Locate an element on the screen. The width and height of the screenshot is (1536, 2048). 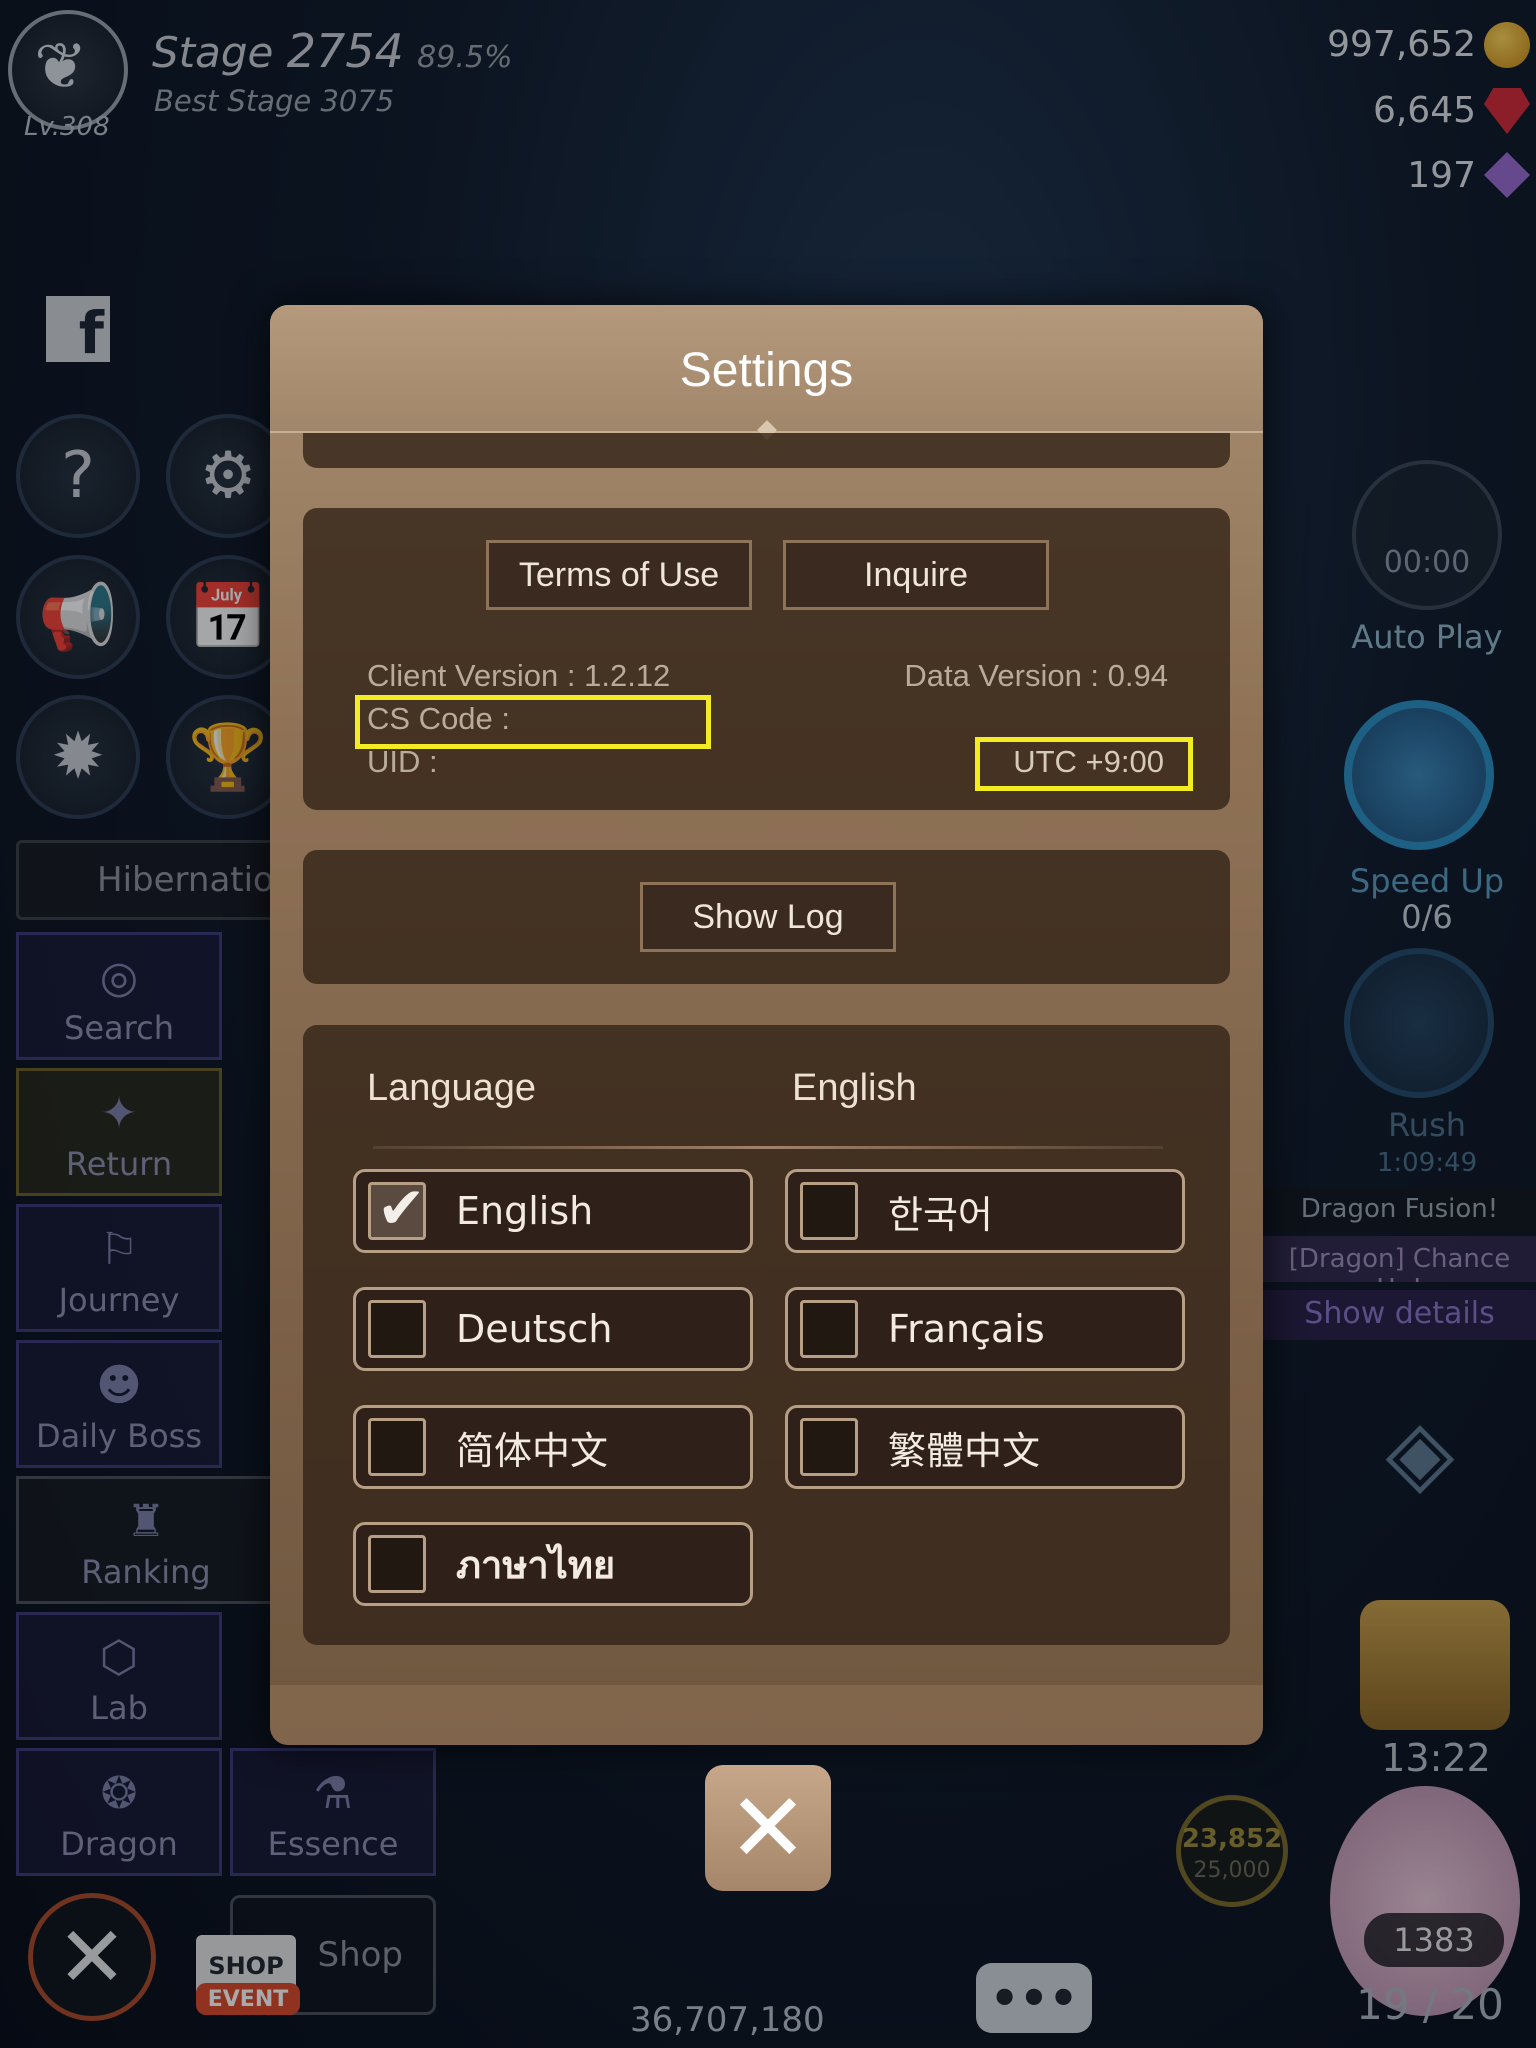
log-panel: Show Log is located at coordinates (766, 917).